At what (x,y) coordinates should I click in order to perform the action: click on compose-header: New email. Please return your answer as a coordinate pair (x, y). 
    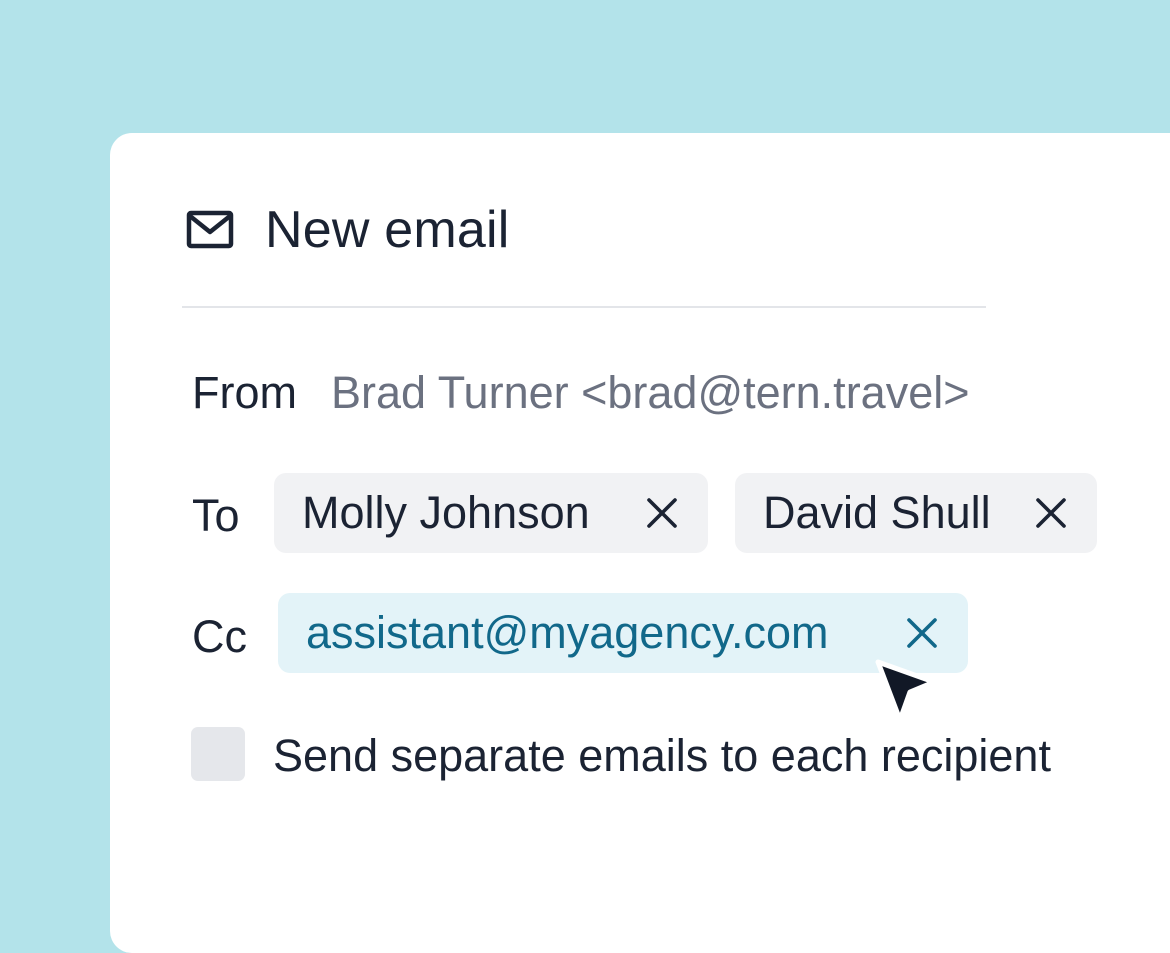
    Looking at the image, I should click on (348, 230).